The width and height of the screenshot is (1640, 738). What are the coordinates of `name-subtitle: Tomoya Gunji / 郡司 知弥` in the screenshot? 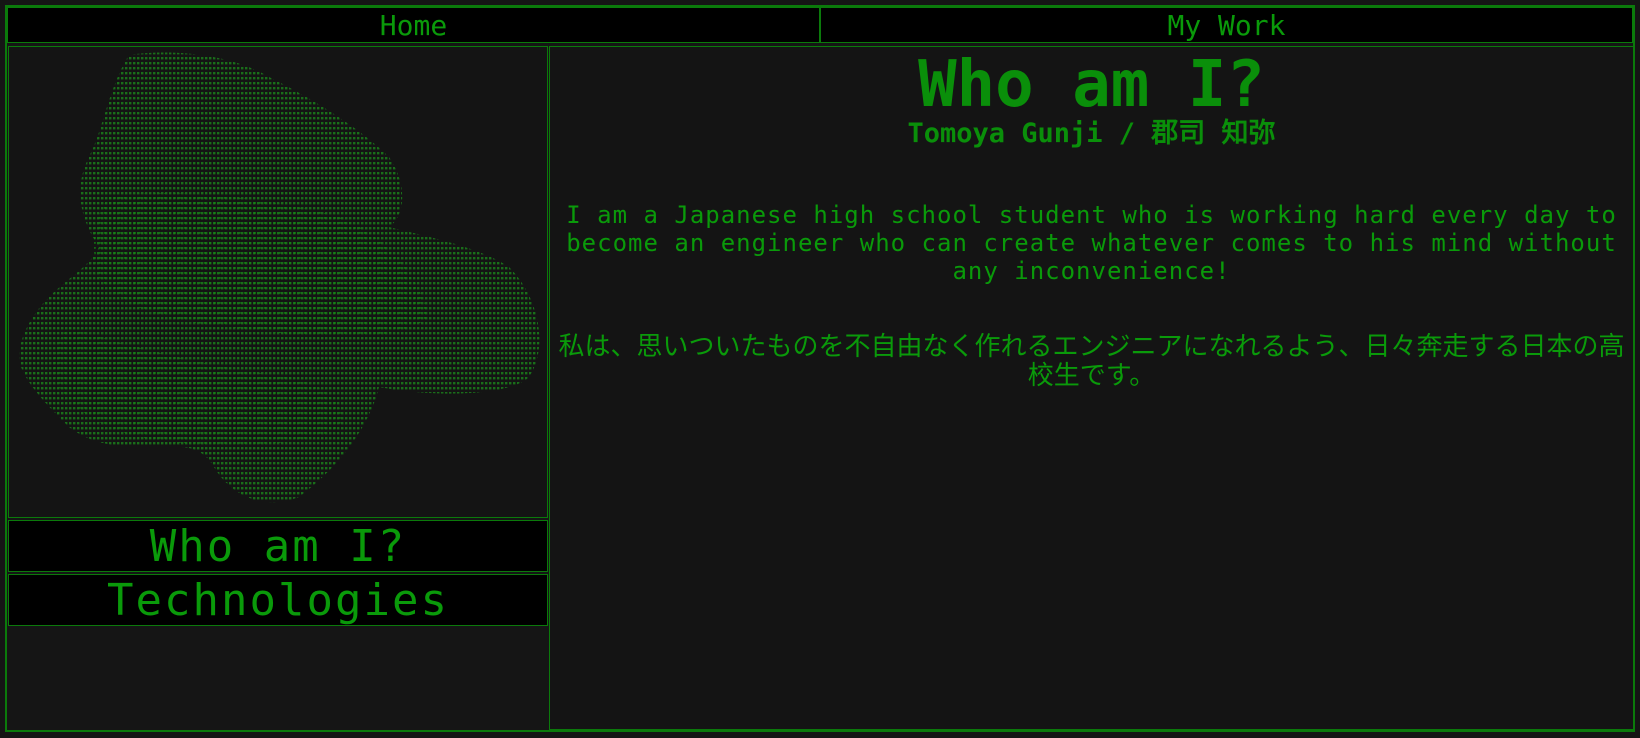 It's located at (1091, 133).